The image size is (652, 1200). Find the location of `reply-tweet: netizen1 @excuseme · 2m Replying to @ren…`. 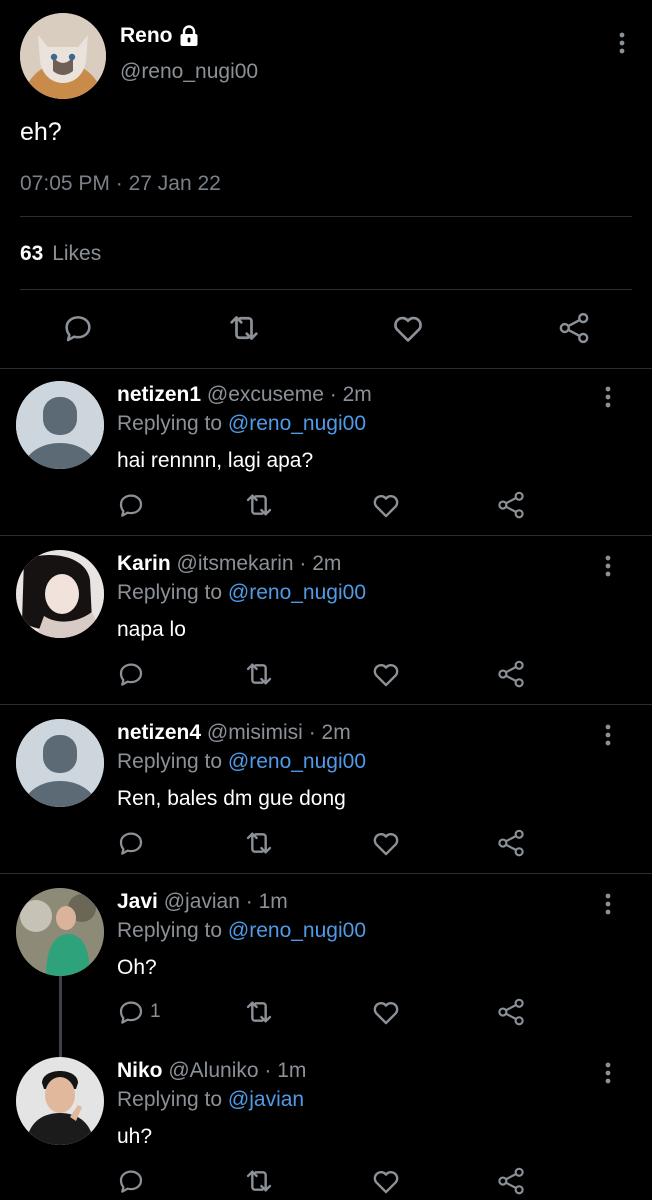

reply-tweet: netizen1 @excuseme · 2m Replying to @ren… is located at coordinates (326, 453).